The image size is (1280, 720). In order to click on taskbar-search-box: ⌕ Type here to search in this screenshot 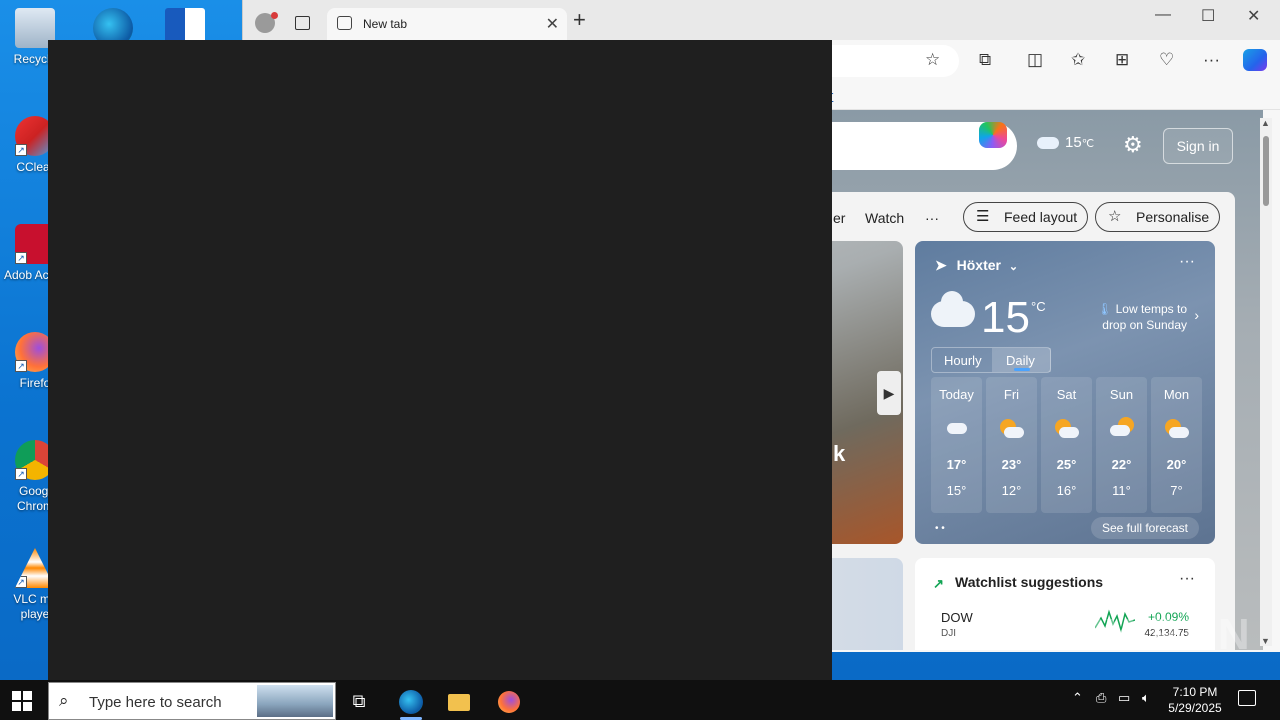, I will do `click(192, 701)`.